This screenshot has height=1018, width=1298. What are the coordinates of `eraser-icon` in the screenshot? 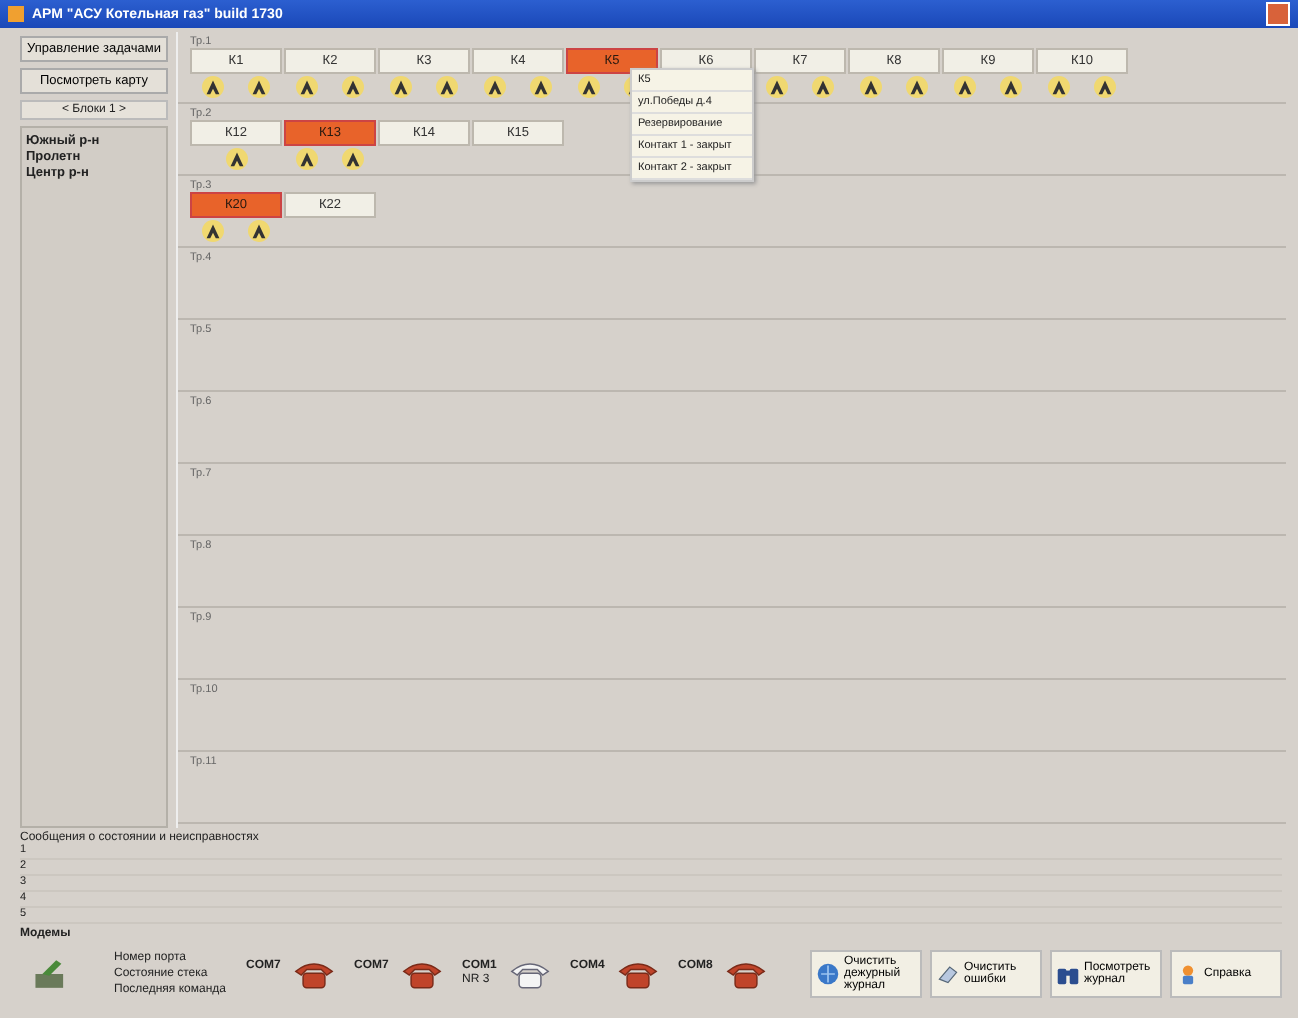 It's located at (948, 974).